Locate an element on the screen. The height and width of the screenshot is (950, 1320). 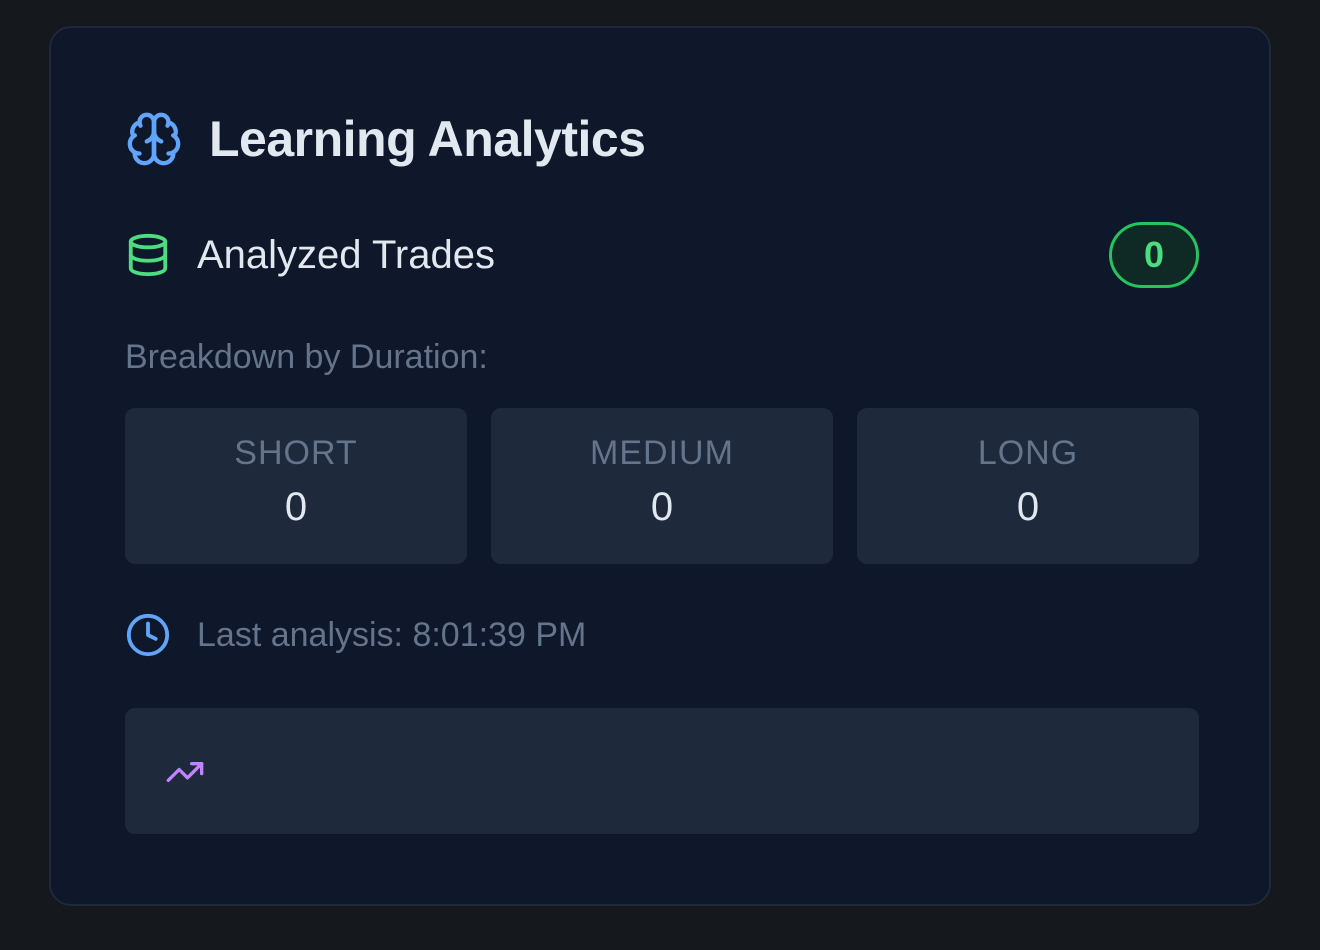
duration-breakdown-grid: SHORT 0 MEDIUM 0 LONG 0 is located at coordinates (662, 486).